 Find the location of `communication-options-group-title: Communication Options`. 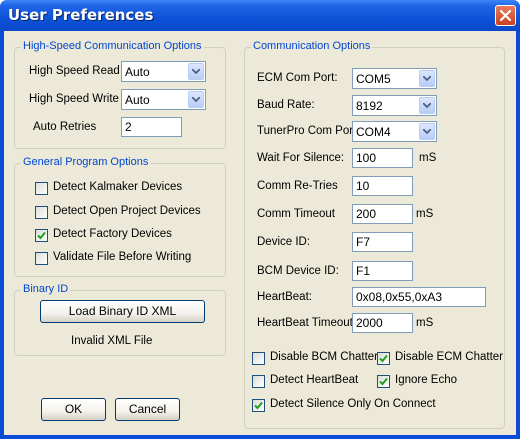

communication-options-group-title: Communication Options is located at coordinates (312, 46).